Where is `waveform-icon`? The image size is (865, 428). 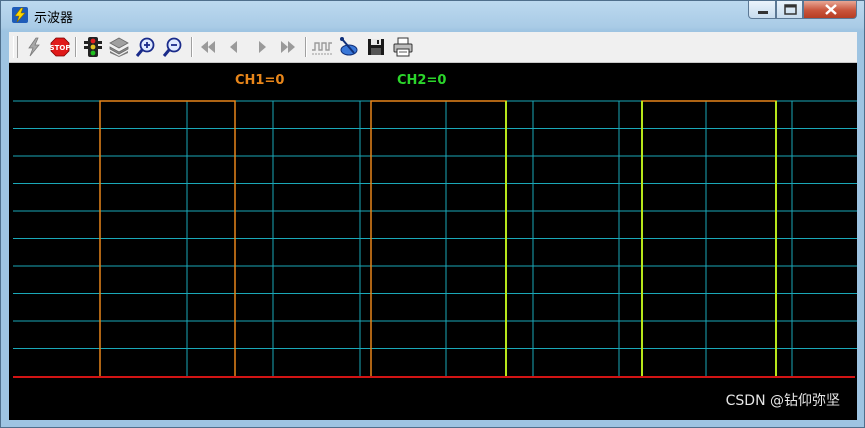
waveform-icon is located at coordinates (322, 48).